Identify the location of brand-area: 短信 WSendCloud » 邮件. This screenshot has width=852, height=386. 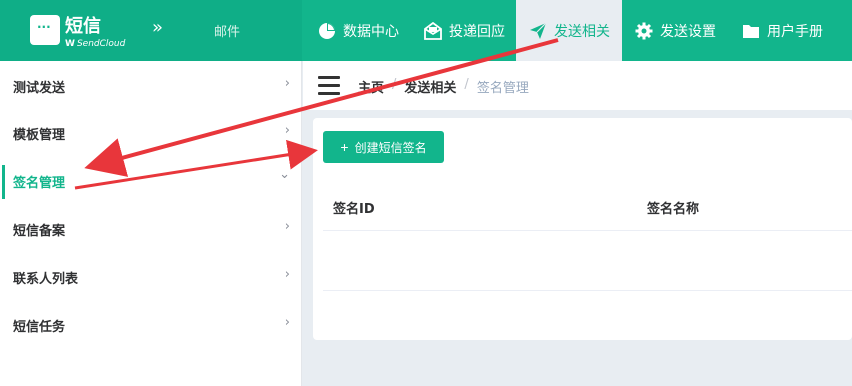
(151, 30).